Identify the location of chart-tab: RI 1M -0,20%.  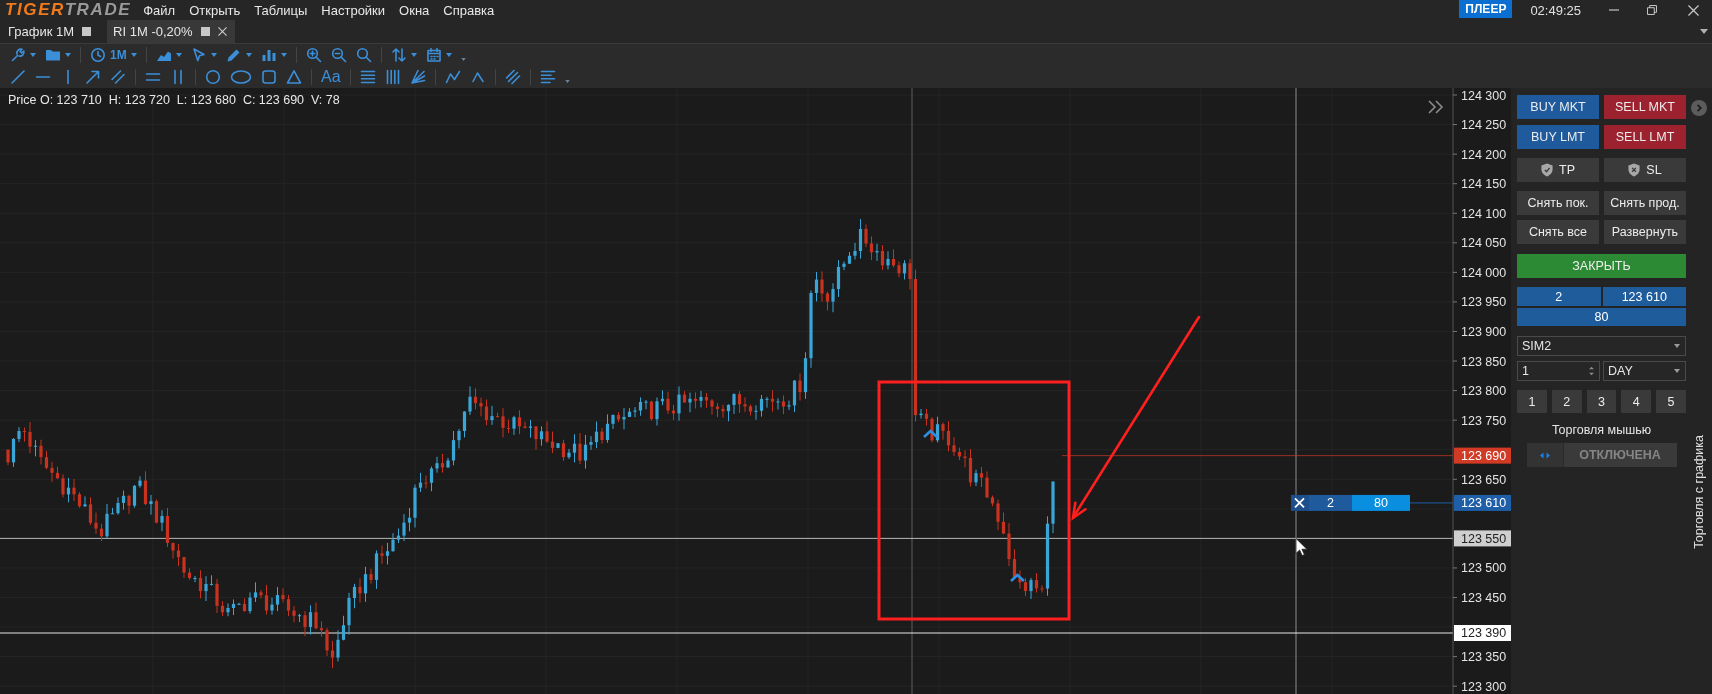
(171, 31).